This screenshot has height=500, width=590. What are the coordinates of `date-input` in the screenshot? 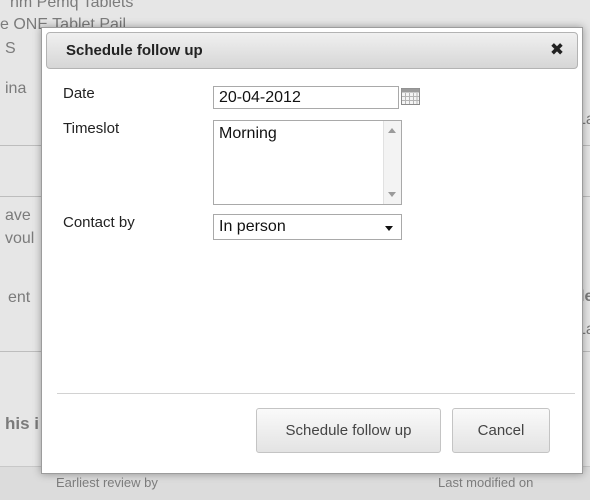 It's located at (306, 97).